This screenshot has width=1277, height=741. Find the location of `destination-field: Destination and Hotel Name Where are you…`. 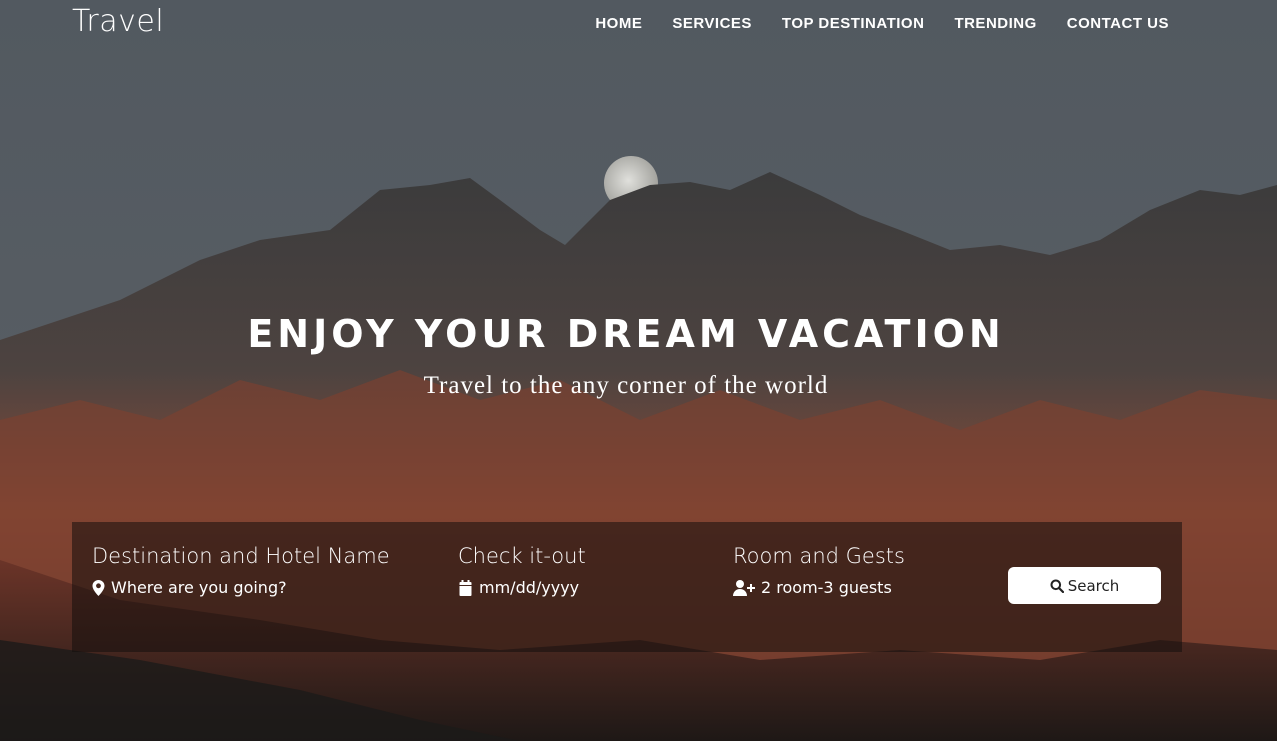

destination-field: Destination and Hotel Name Where are you… is located at coordinates (241, 570).